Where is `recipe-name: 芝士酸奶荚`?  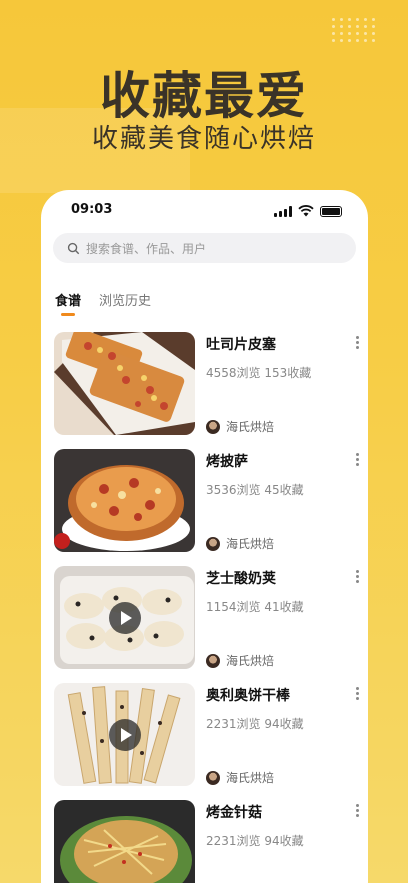 recipe-name: 芝士酸奶荚 is located at coordinates (241, 579).